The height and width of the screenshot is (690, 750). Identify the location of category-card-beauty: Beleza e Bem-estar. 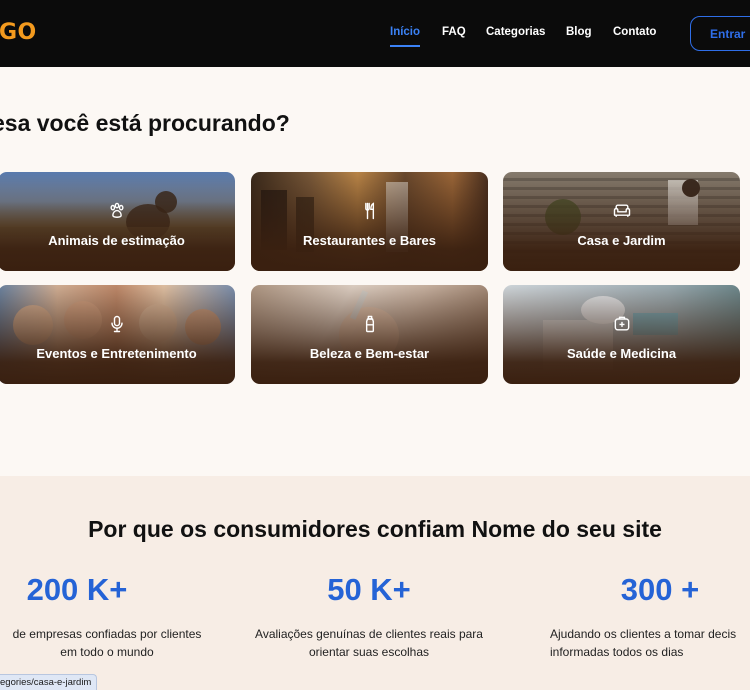
(369, 334).